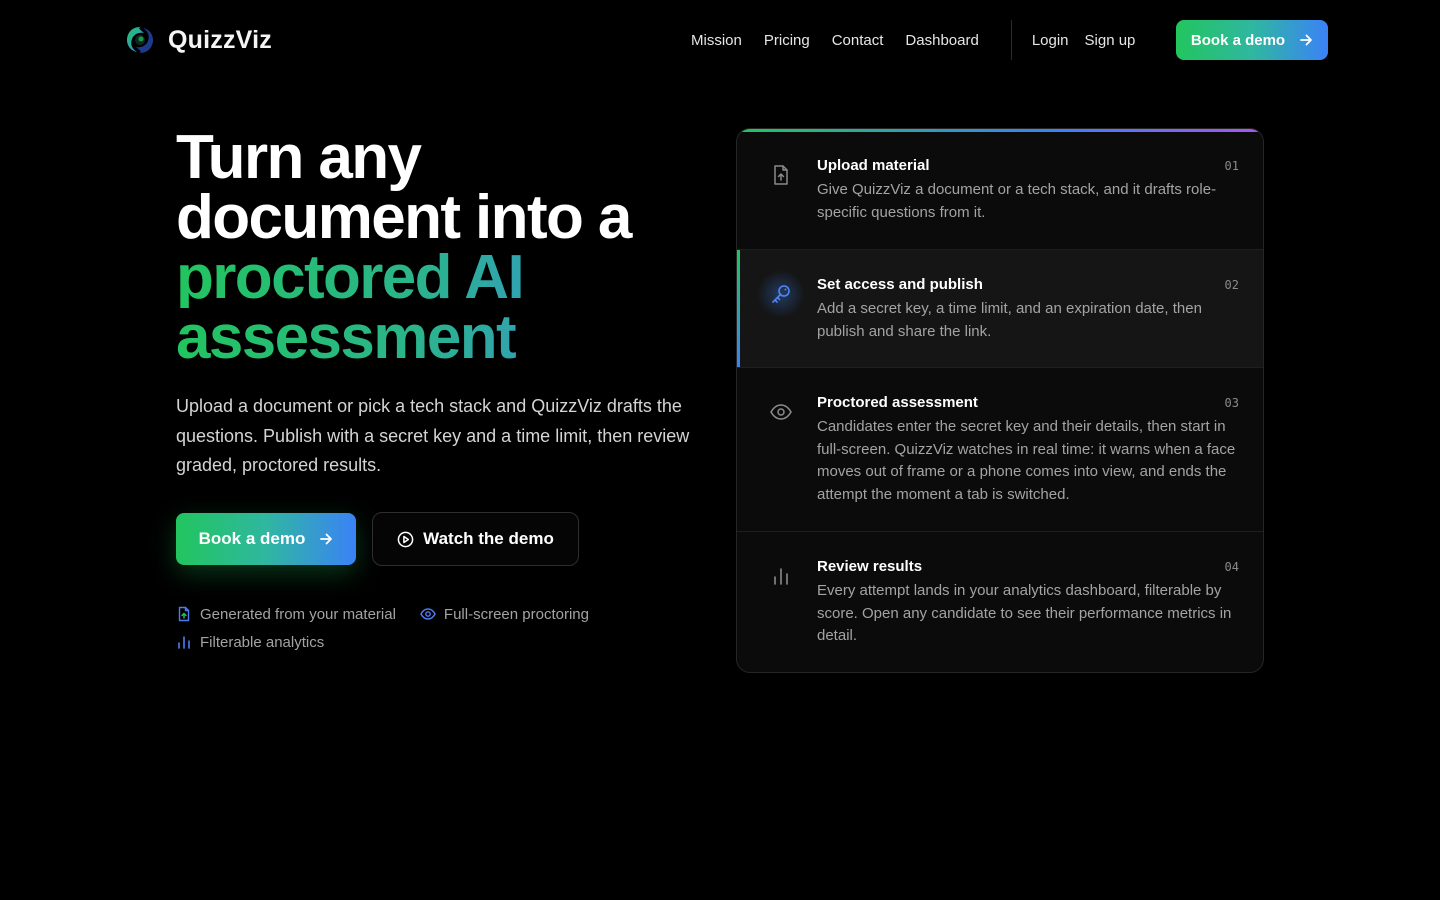 This screenshot has width=1440, height=900. I want to click on step-title: Upload material, so click(873, 165).